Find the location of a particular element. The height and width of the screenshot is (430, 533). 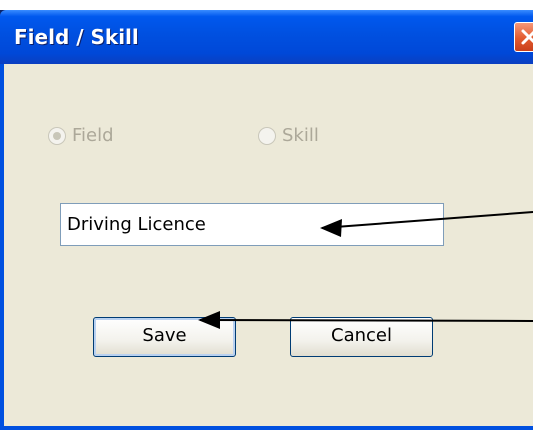

window-bottom-border is located at coordinates (266, 428).